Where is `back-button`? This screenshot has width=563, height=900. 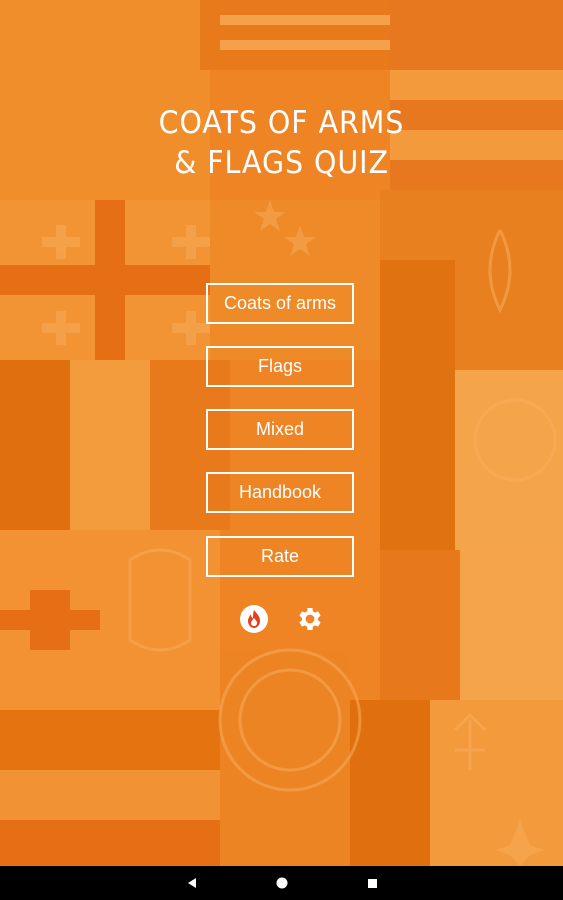
back-button is located at coordinates (192, 883).